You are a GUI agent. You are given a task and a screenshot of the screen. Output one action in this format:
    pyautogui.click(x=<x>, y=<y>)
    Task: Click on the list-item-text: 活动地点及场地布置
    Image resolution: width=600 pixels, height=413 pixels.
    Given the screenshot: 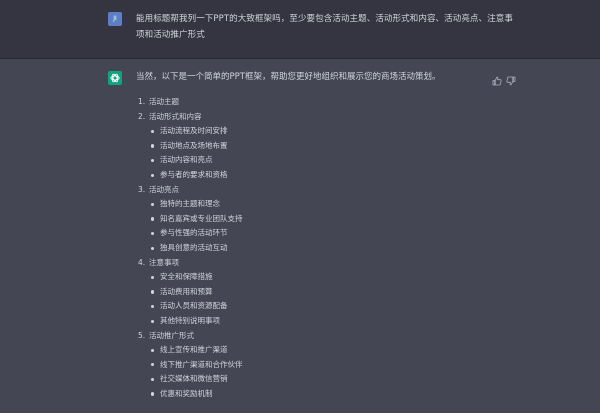 What is the action you would take?
    pyautogui.click(x=194, y=145)
    